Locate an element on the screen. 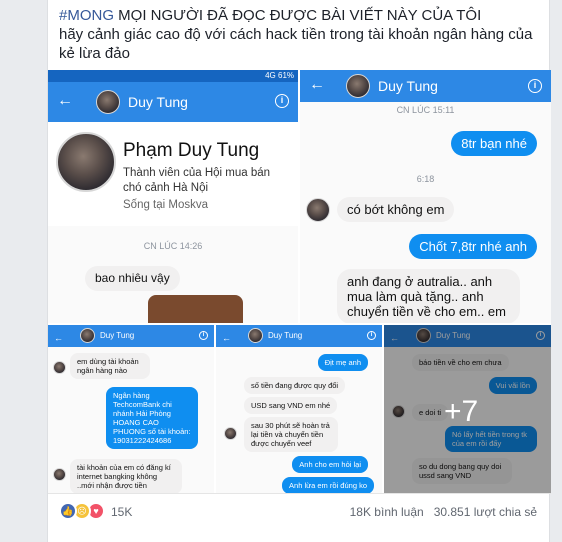 The height and width of the screenshot is (542, 562). message-bubble: bao nhiêu vậy is located at coordinates (132, 278).